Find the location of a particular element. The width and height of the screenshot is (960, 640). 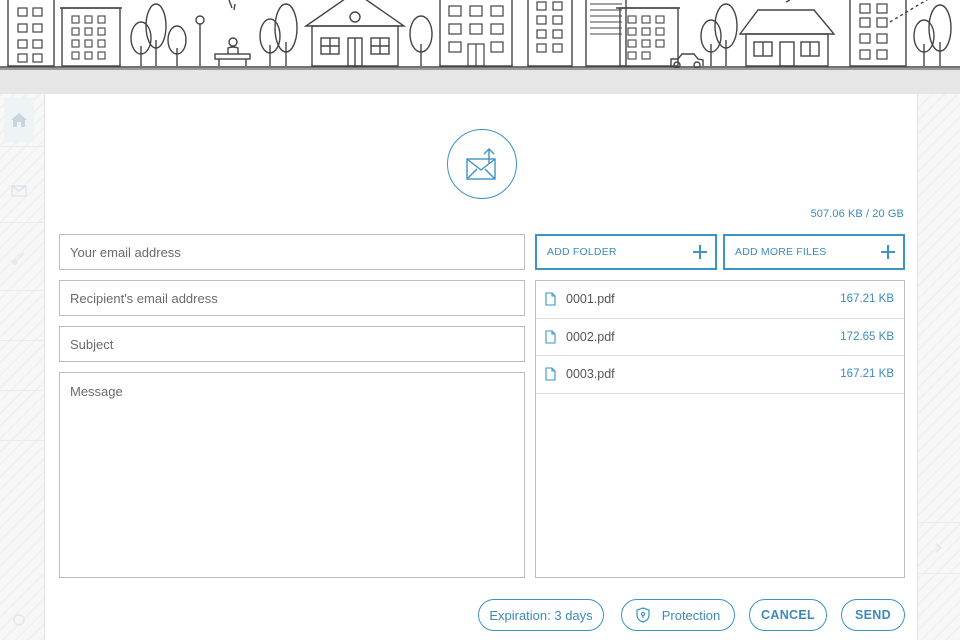

rail-icon-bottom is located at coordinates (19, 619).